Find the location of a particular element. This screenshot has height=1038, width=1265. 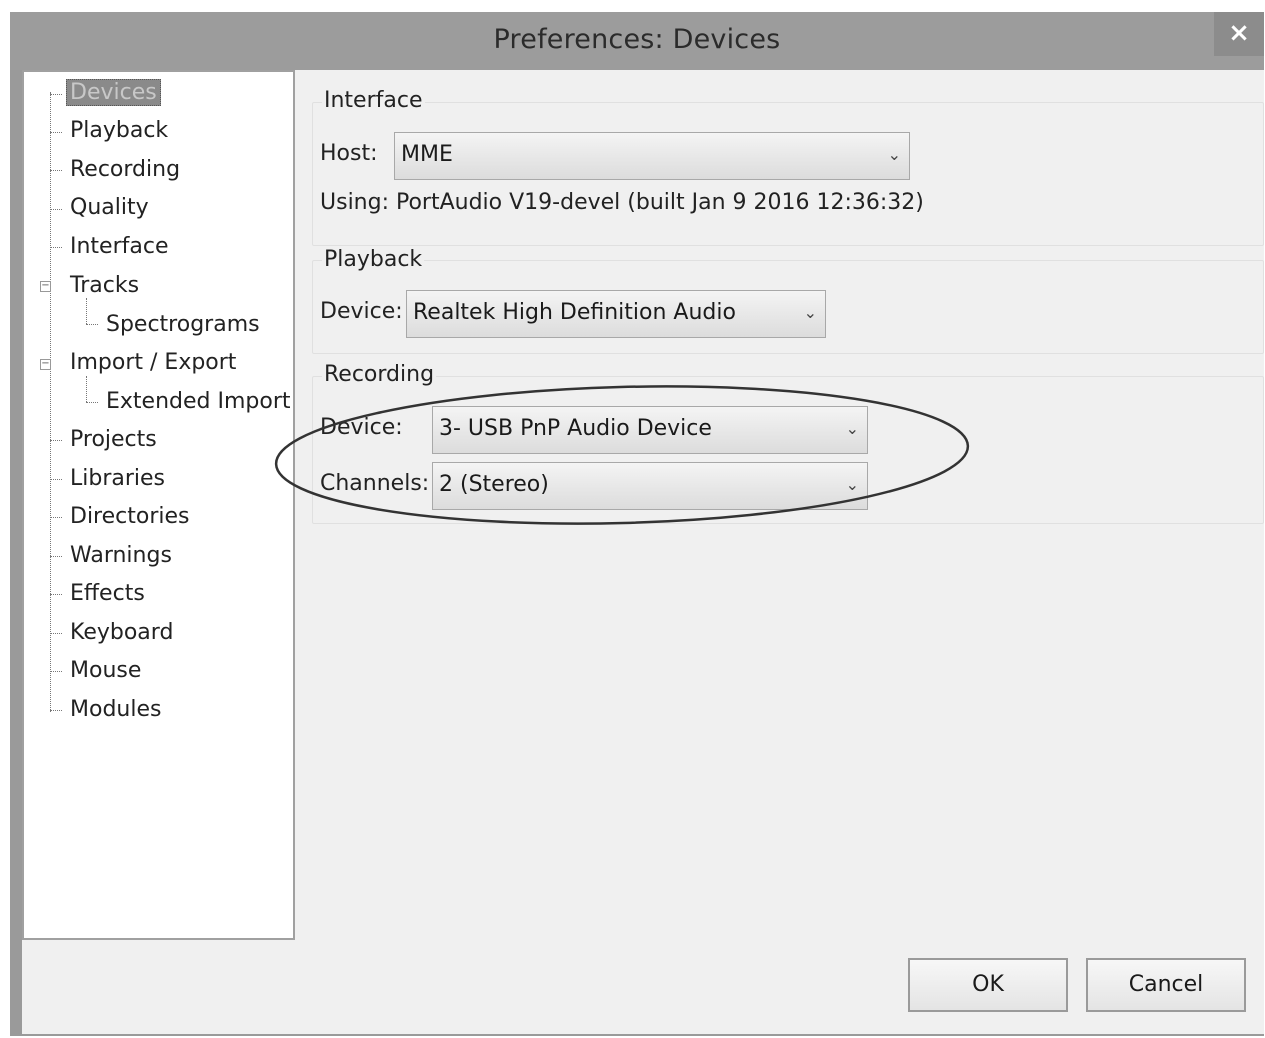

tree-item-label: Tracks is located at coordinates (105, 285).